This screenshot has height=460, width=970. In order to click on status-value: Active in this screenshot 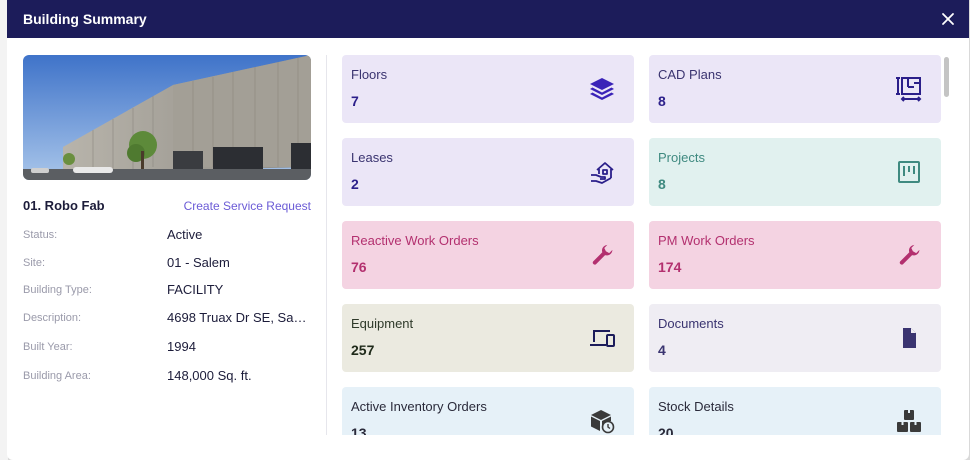, I will do `click(185, 234)`.